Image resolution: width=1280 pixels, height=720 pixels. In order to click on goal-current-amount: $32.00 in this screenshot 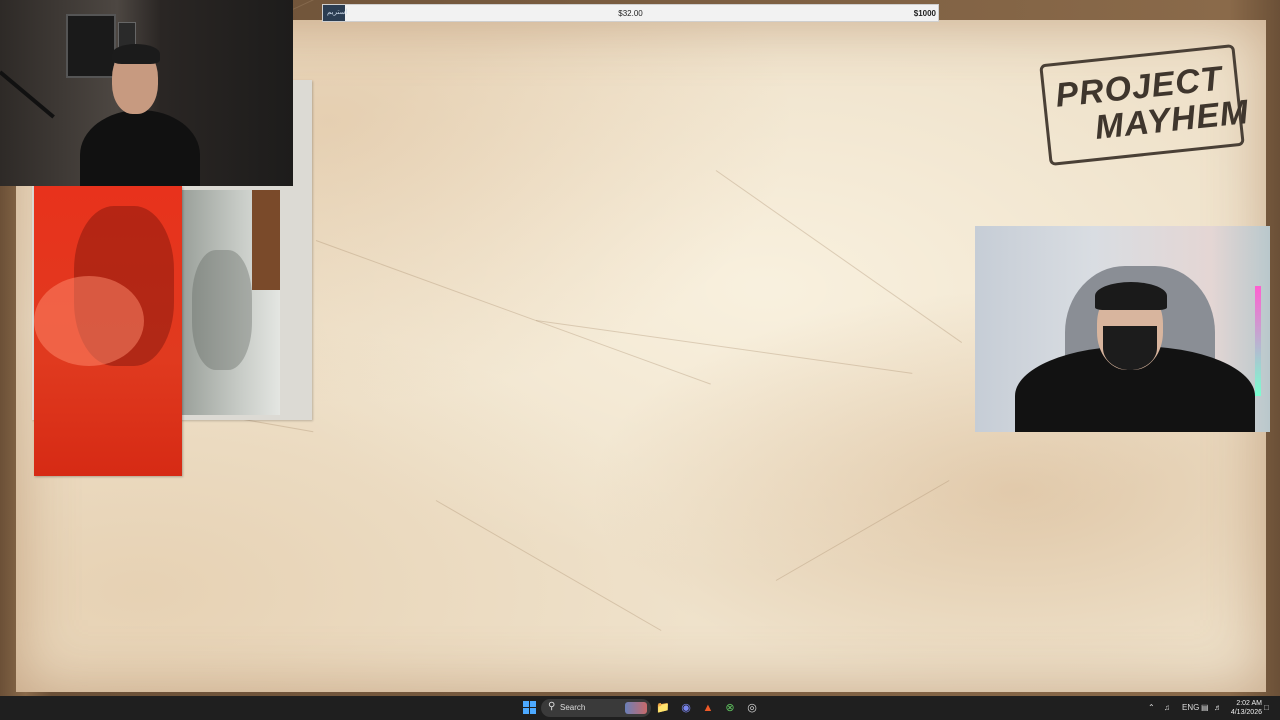, I will do `click(630, 13)`.